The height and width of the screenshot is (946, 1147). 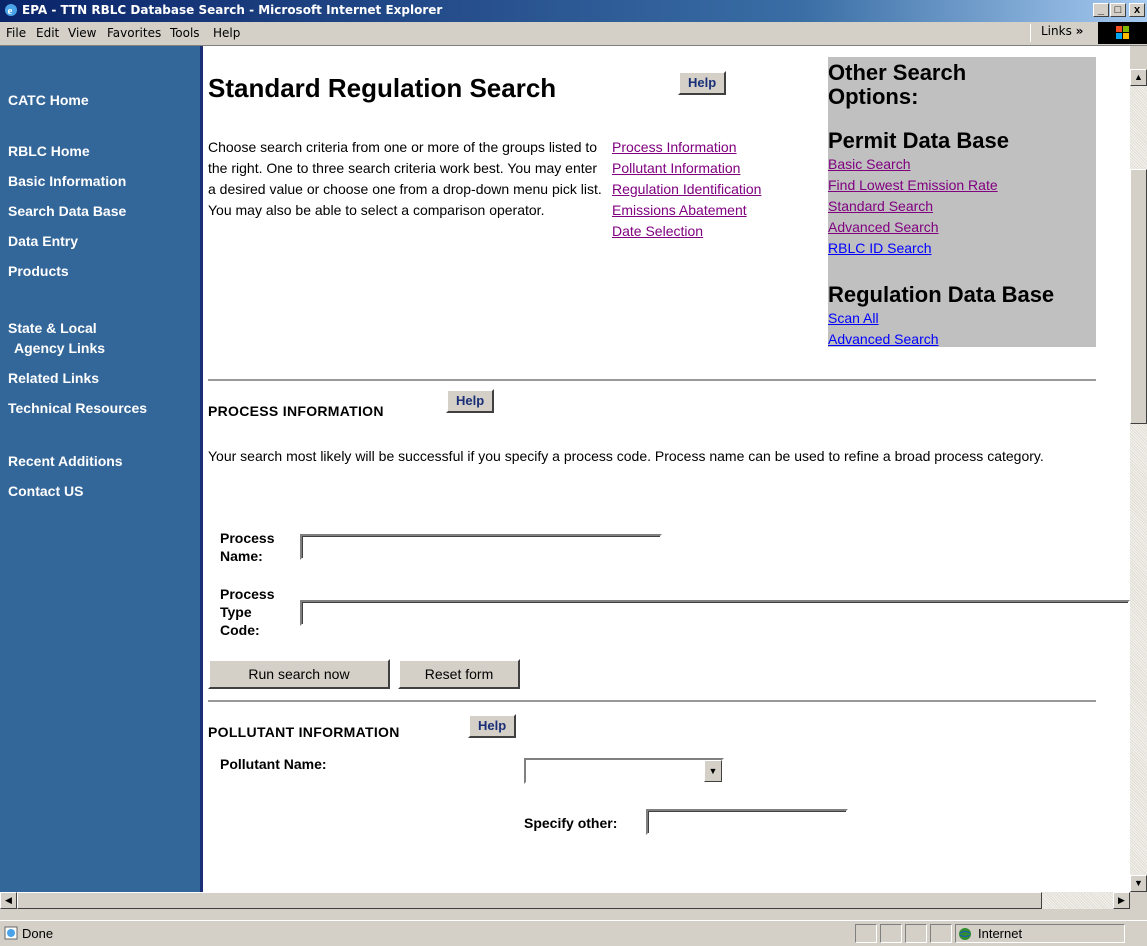 I want to click on horizontal-scrollbar: ◀ ▶, so click(x=565, y=900).